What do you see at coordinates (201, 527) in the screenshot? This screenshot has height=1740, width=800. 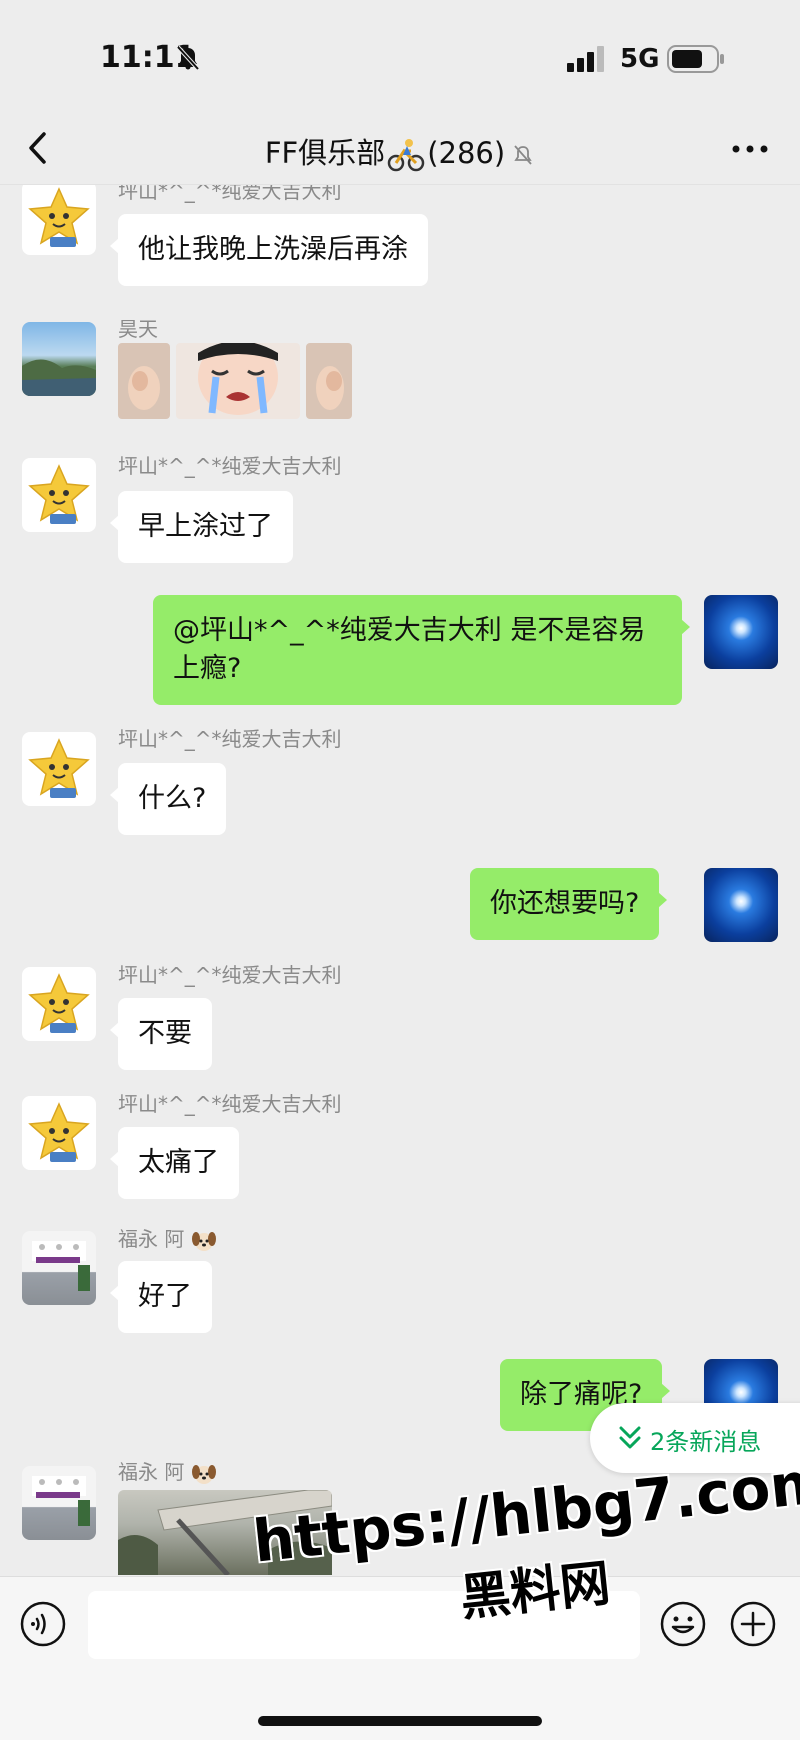 I see `message-bubble: 早上涂过了` at bounding box center [201, 527].